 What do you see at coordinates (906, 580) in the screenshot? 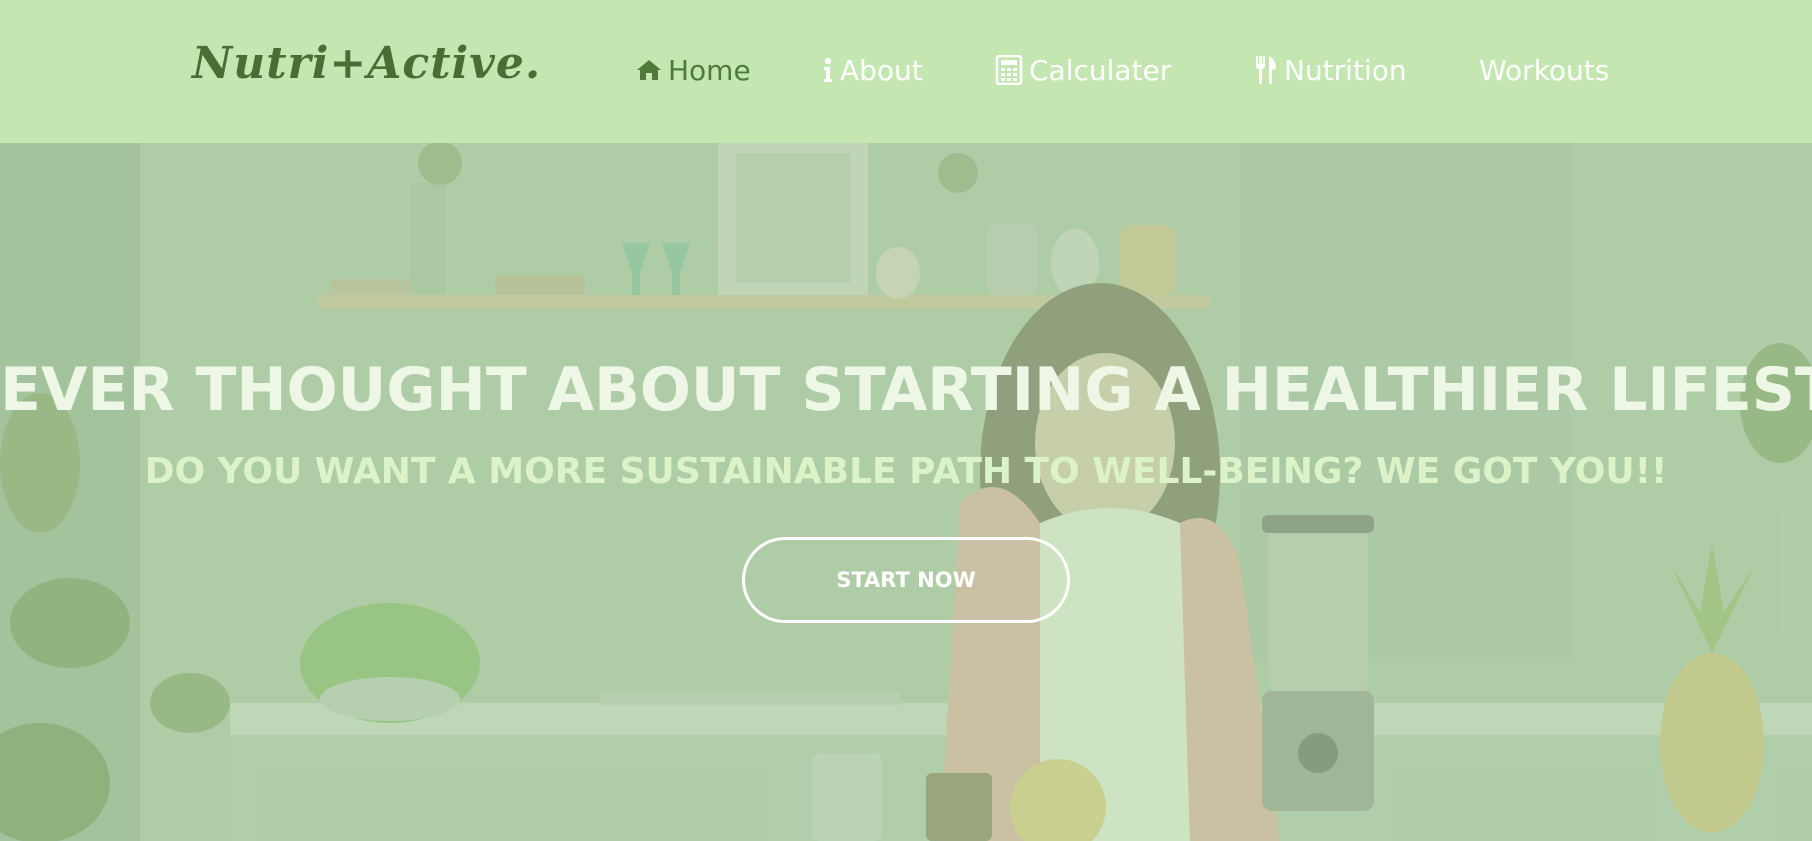
I see `start-now-button: START NOW` at bounding box center [906, 580].